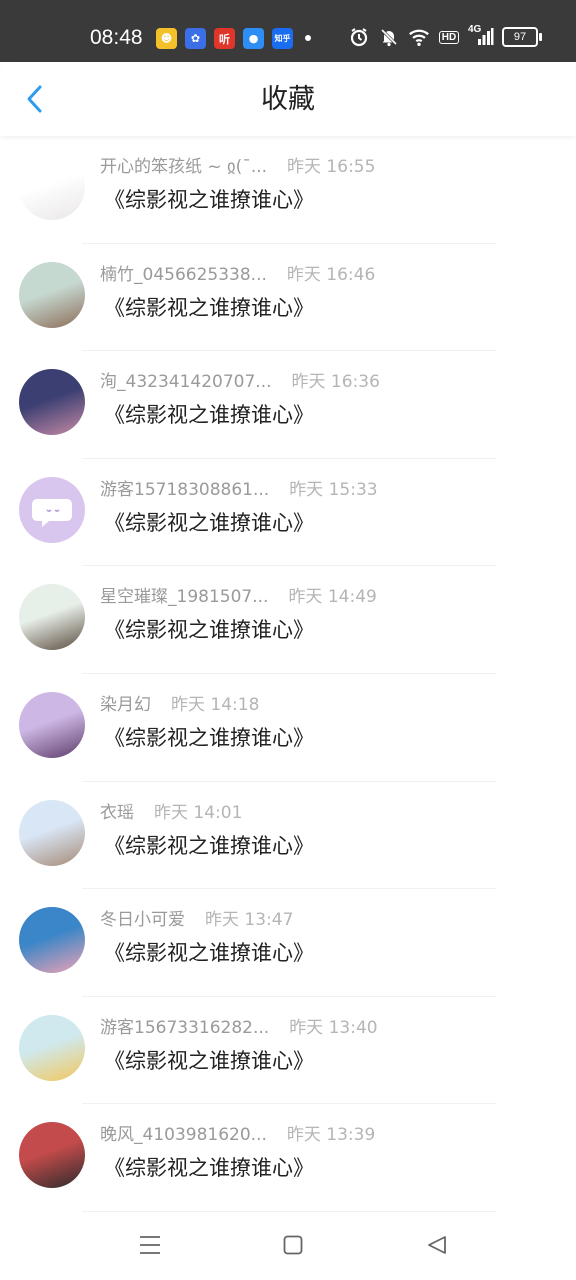  I want to click on menu-nav-button, so click(150, 1245).